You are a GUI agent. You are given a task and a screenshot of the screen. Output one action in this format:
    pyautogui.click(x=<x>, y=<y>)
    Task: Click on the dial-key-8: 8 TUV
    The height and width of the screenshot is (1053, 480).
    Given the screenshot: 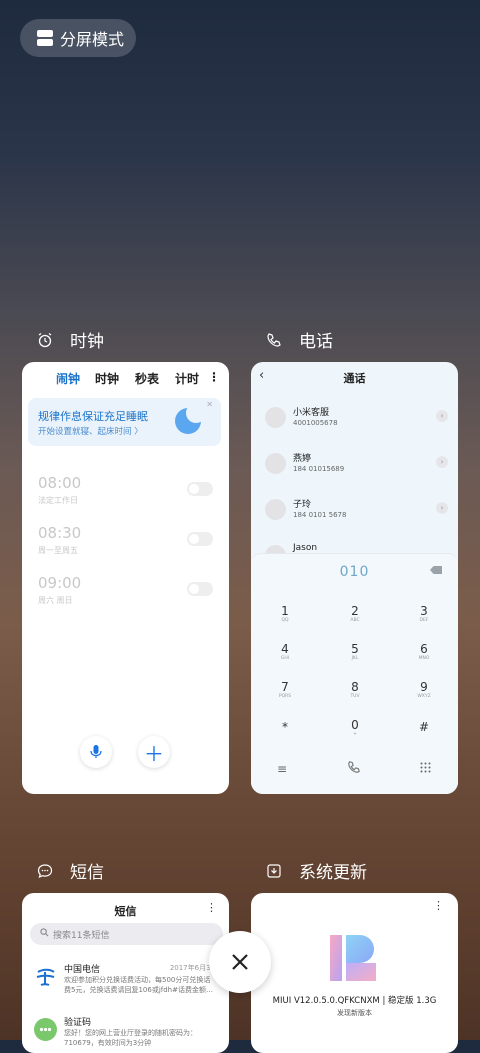 What is the action you would take?
    pyautogui.click(x=355, y=689)
    